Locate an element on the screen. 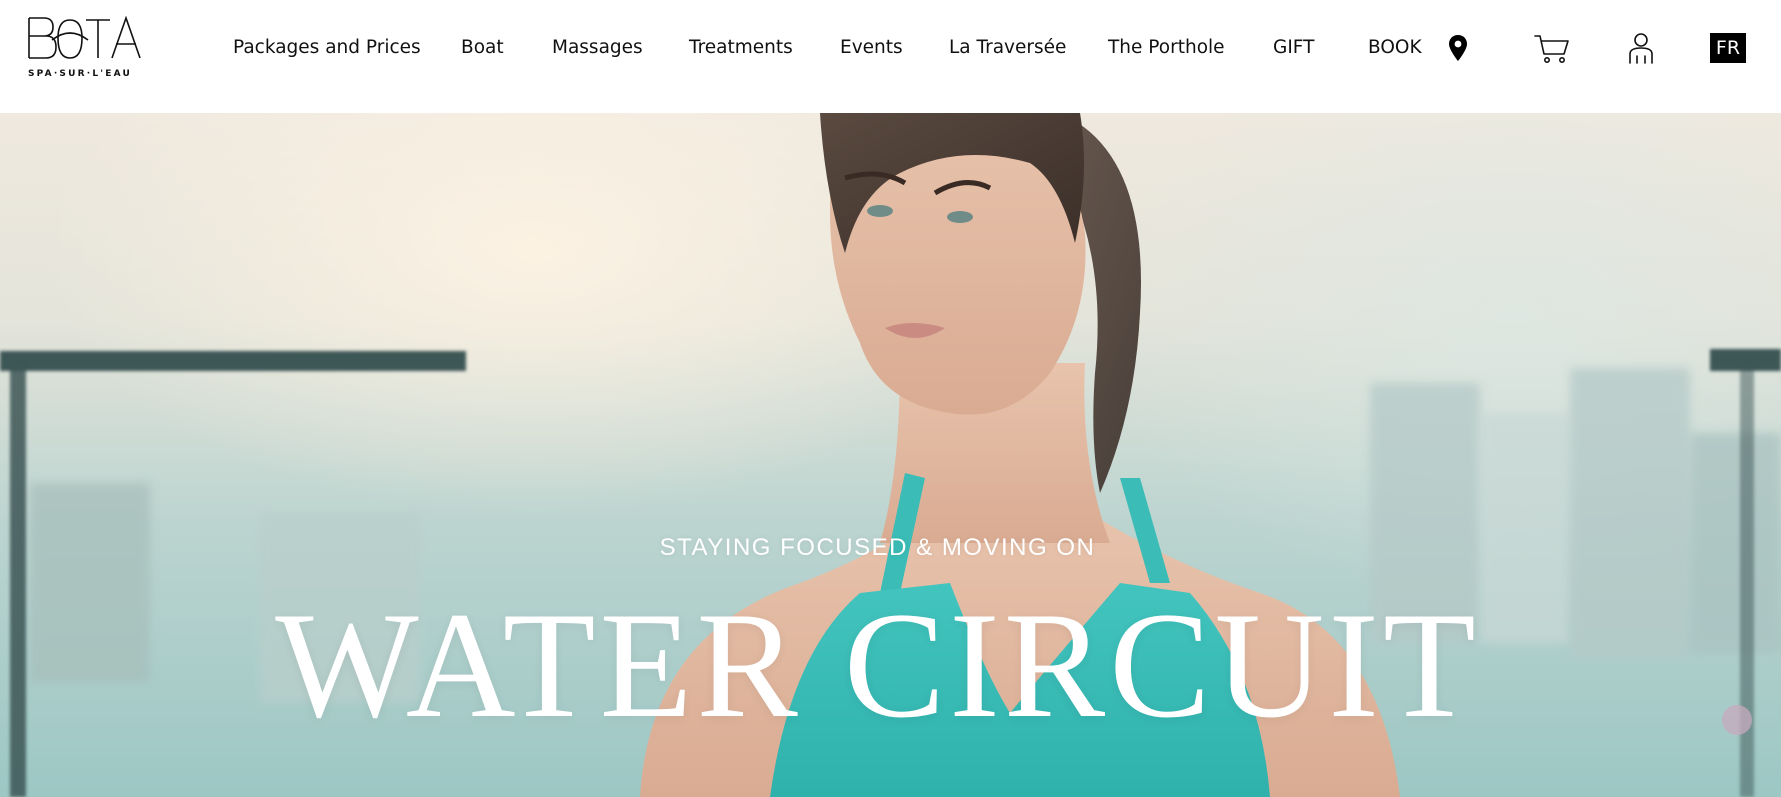  nav-item-packages-and-prices: Packages and Prices is located at coordinates (327, 48).